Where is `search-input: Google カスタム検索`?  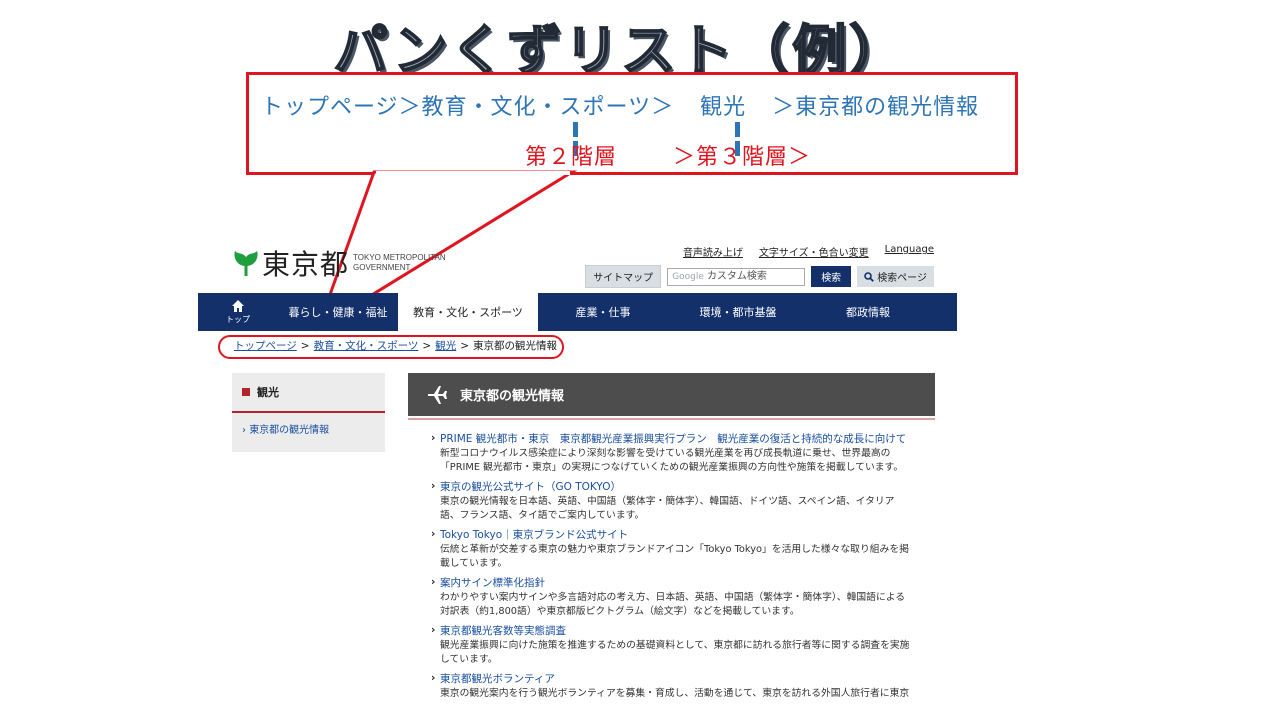 search-input: Google カスタム検索 is located at coordinates (736, 276).